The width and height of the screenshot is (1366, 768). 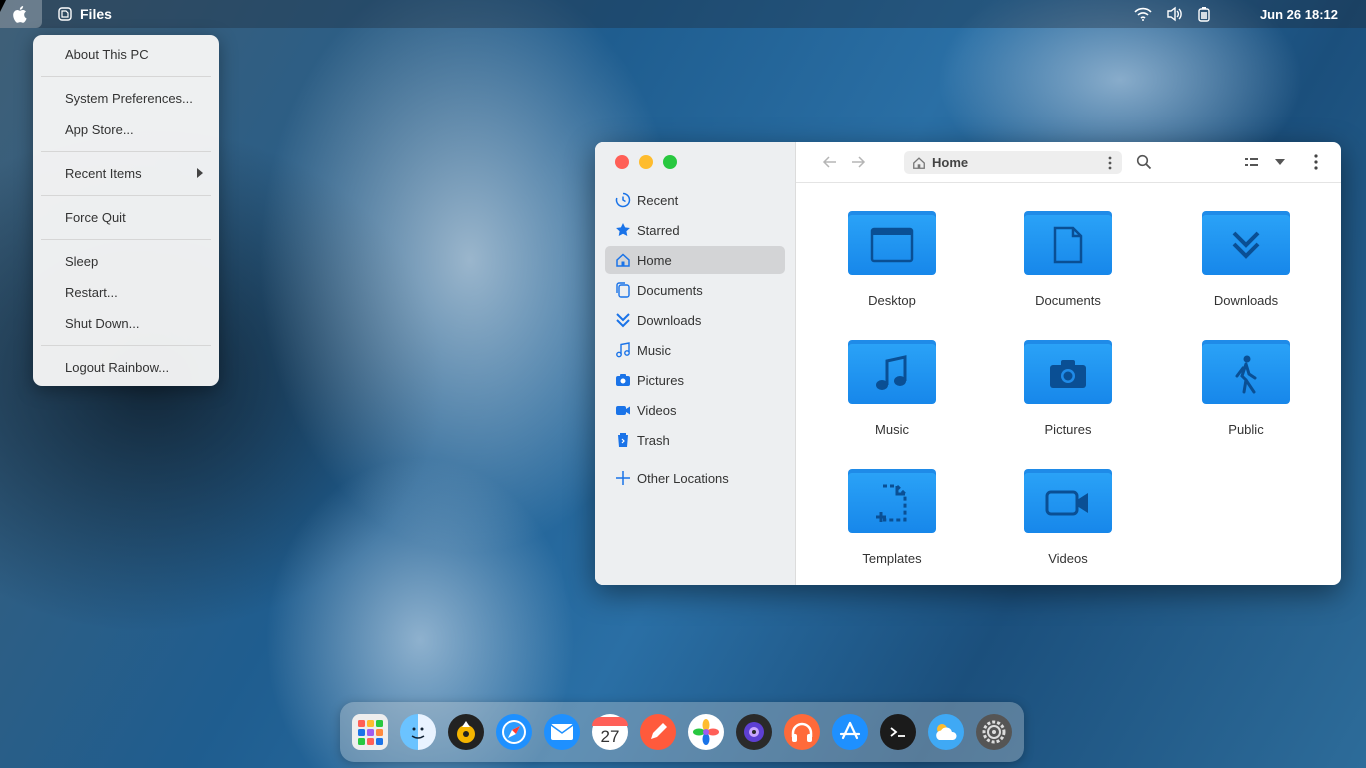 I want to click on app-store-icon, so click(x=850, y=730).